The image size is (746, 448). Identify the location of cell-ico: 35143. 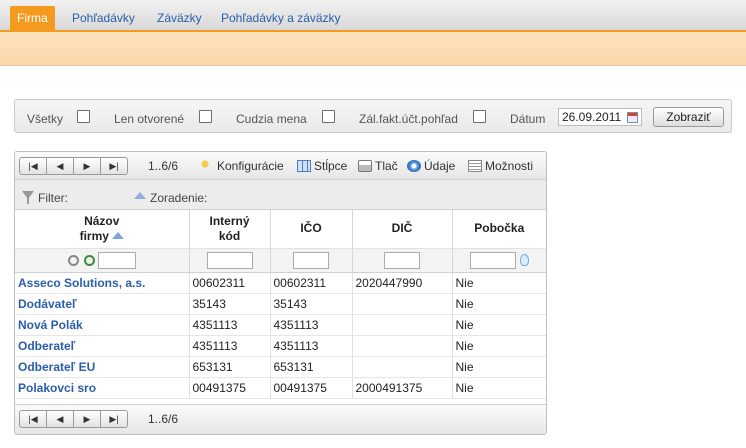
(311, 304).